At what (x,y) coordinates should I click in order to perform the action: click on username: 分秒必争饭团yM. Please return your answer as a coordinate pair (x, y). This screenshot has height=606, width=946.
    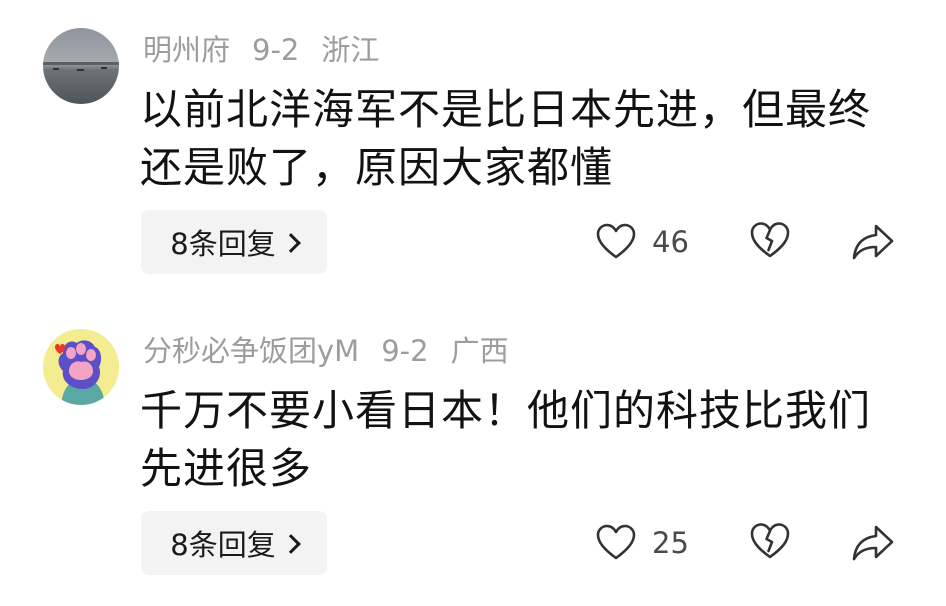
    Looking at the image, I should click on (251, 351).